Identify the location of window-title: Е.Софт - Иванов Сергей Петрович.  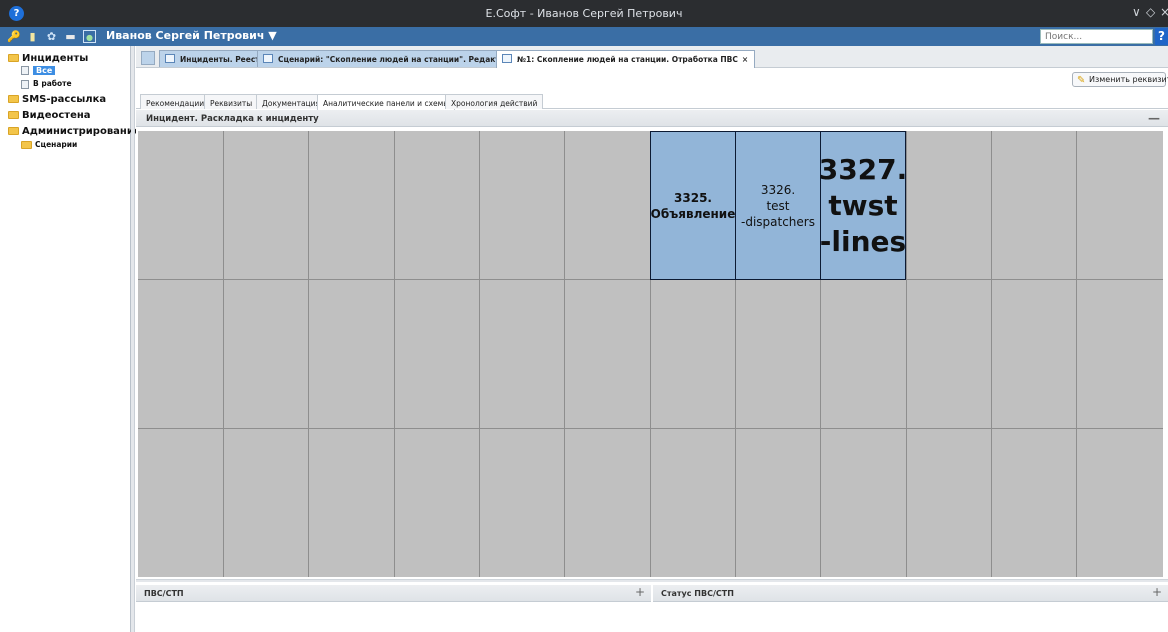
(584, 13).